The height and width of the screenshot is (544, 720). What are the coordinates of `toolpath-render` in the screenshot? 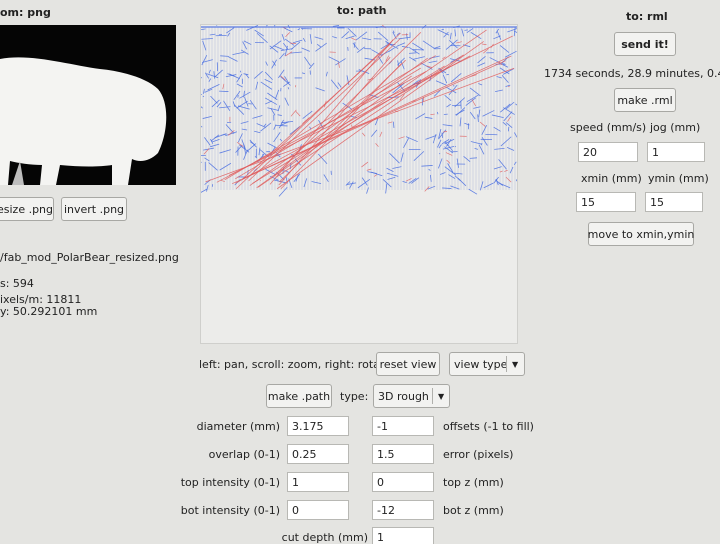 It's located at (359, 111).